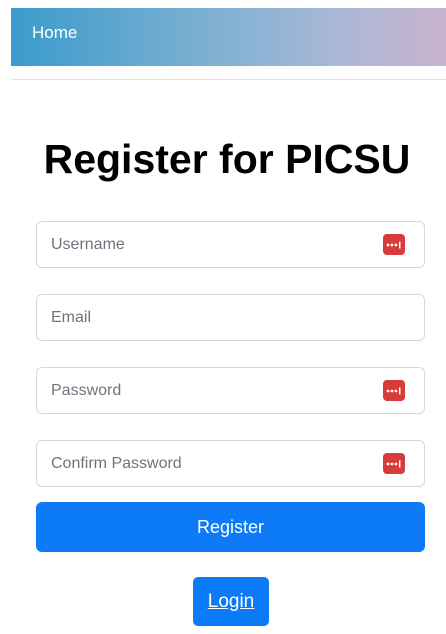 This screenshot has height=634, width=446. Describe the element at coordinates (228, 37) in the screenshot. I see `top-navbar: Home` at that location.